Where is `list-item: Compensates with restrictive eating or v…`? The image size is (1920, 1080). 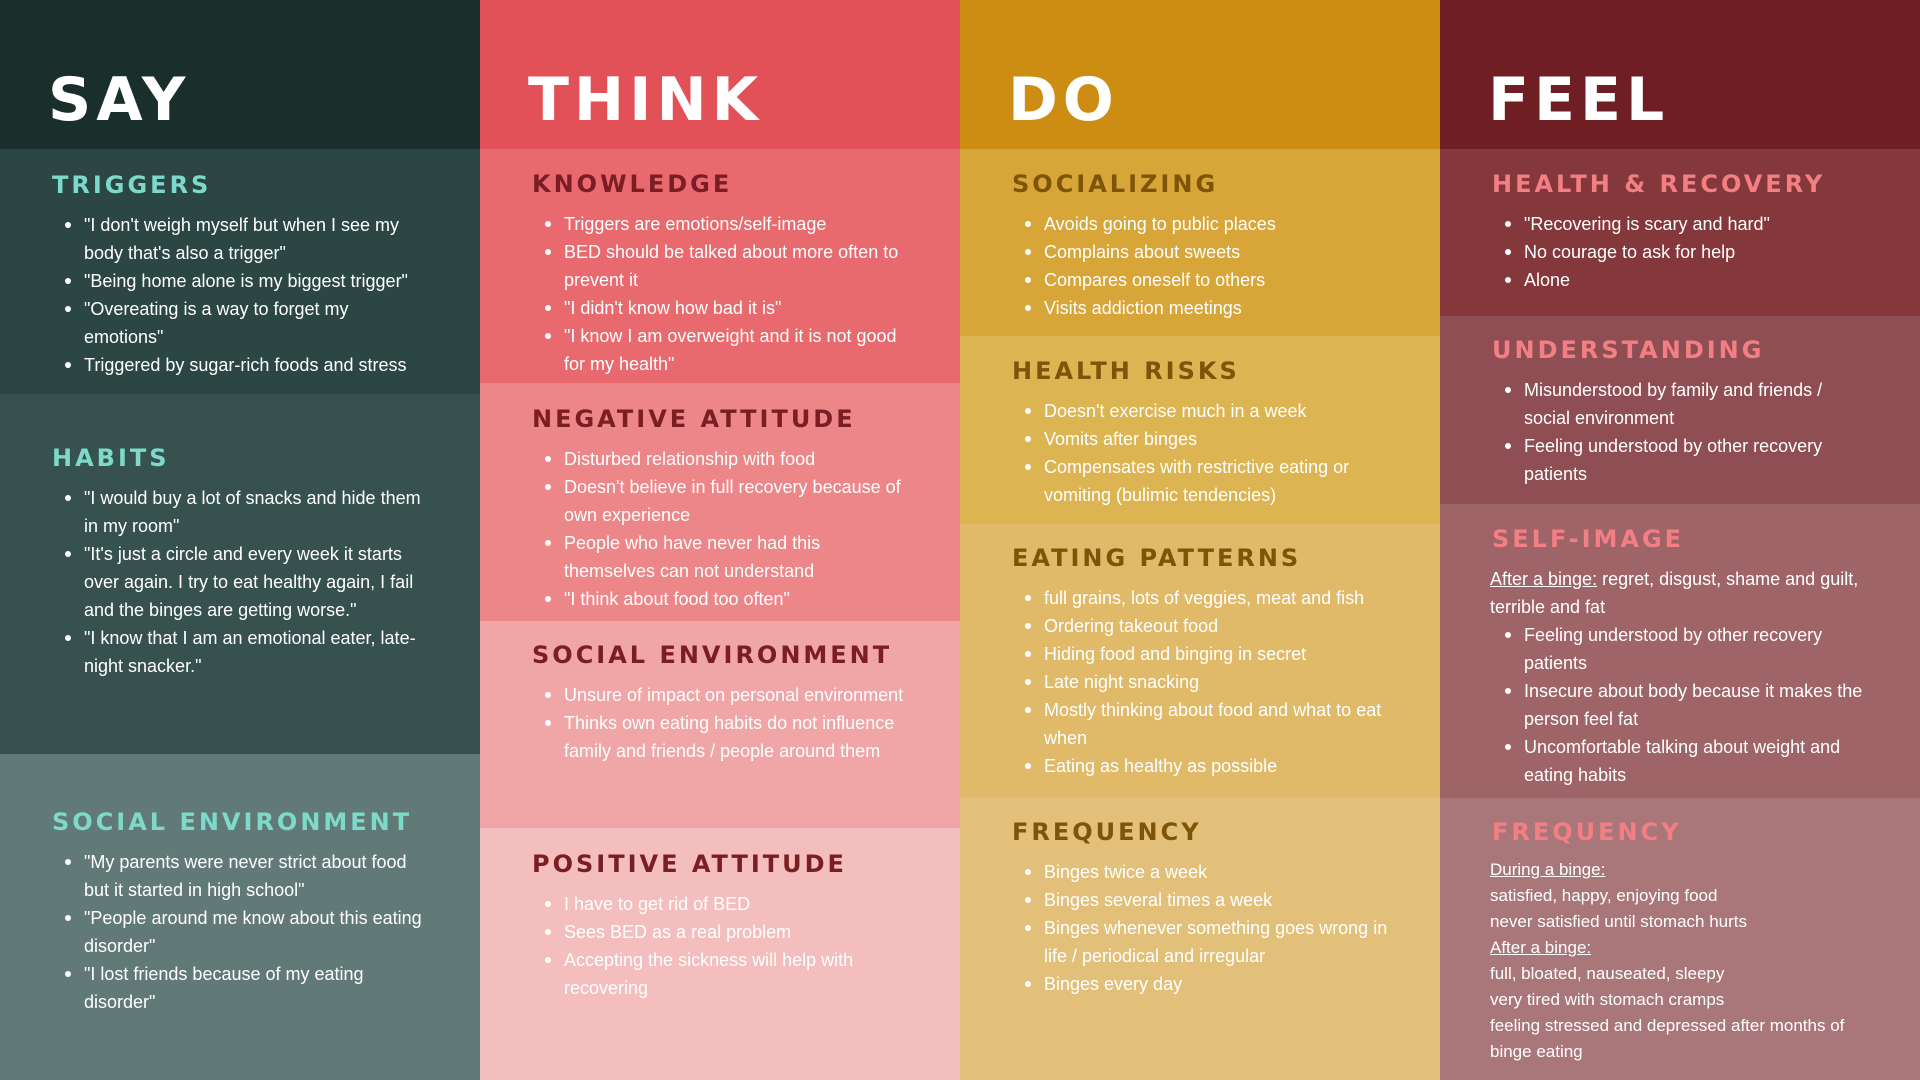 list-item: Compensates with restrictive eating or v… is located at coordinates (1201, 481).